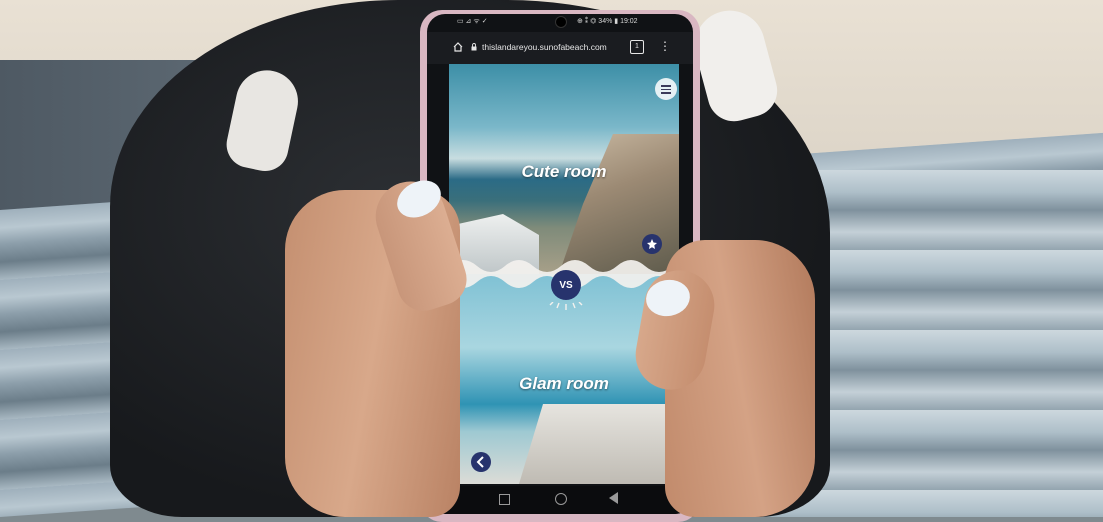 This screenshot has width=1103, height=522. I want to click on home-circle-icon, so click(561, 499).